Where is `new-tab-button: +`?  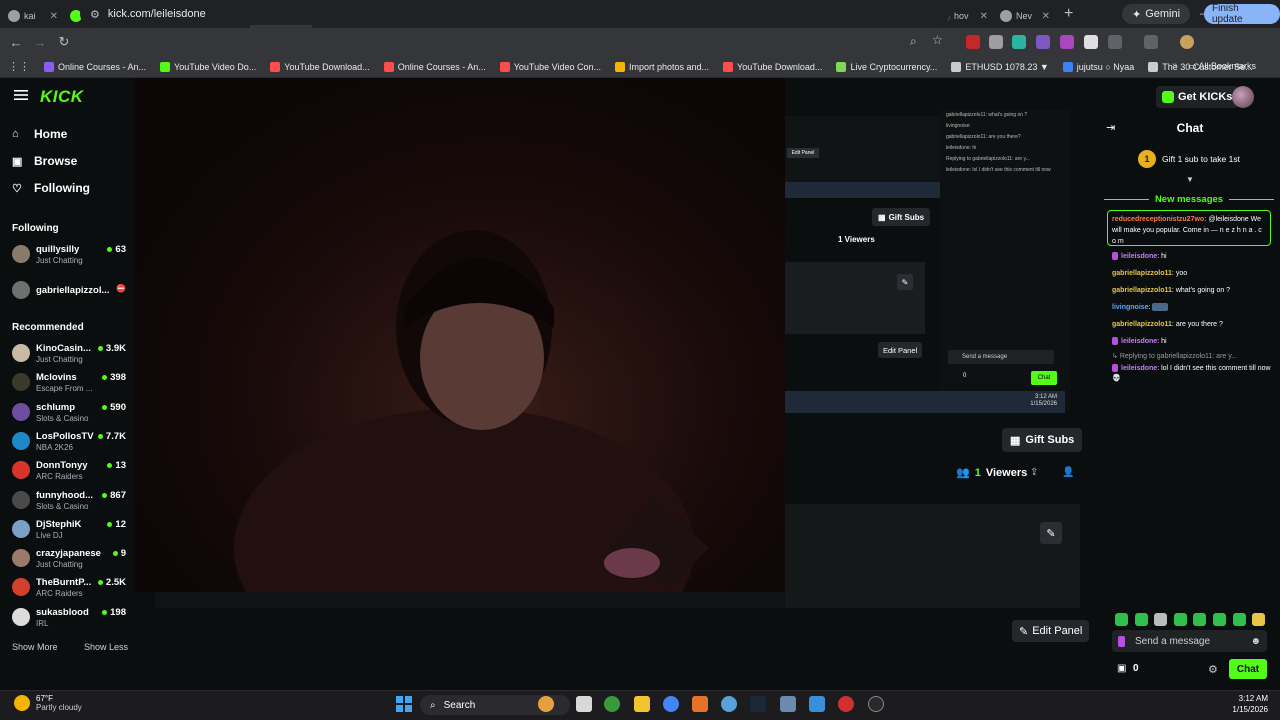 new-tab-button: + is located at coordinates (1068, 14).